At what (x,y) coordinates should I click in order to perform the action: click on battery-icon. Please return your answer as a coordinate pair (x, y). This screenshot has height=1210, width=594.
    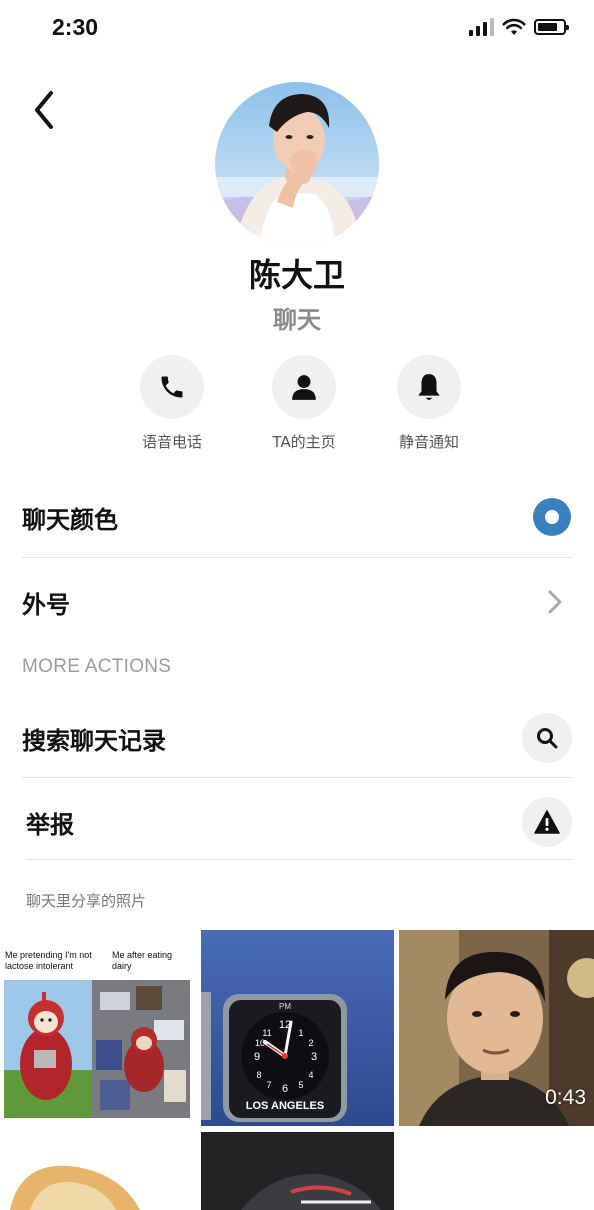
    Looking at the image, I should click on (551, 27).